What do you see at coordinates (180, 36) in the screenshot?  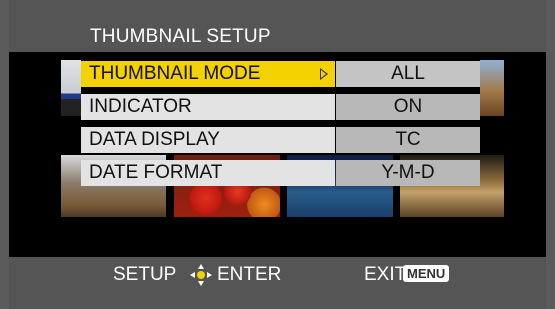 I see `page-title: THUMBNAIL SETUP` at bounding box center [180, 36].